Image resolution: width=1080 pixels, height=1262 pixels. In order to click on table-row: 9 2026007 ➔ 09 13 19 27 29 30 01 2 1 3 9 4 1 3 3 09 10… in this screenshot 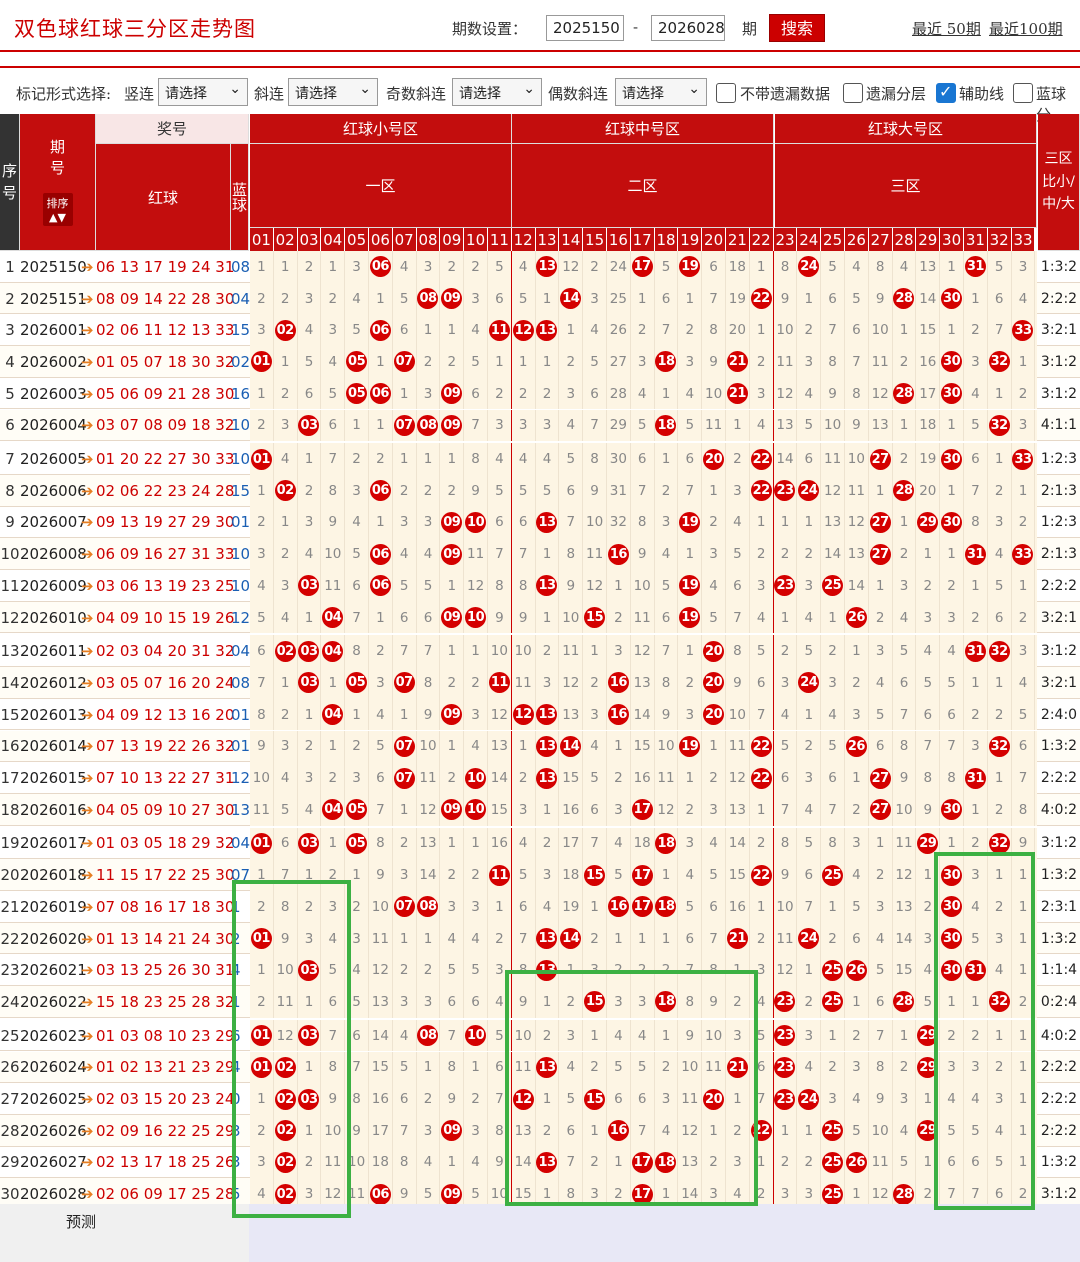, I will do `click(540, 522)`.